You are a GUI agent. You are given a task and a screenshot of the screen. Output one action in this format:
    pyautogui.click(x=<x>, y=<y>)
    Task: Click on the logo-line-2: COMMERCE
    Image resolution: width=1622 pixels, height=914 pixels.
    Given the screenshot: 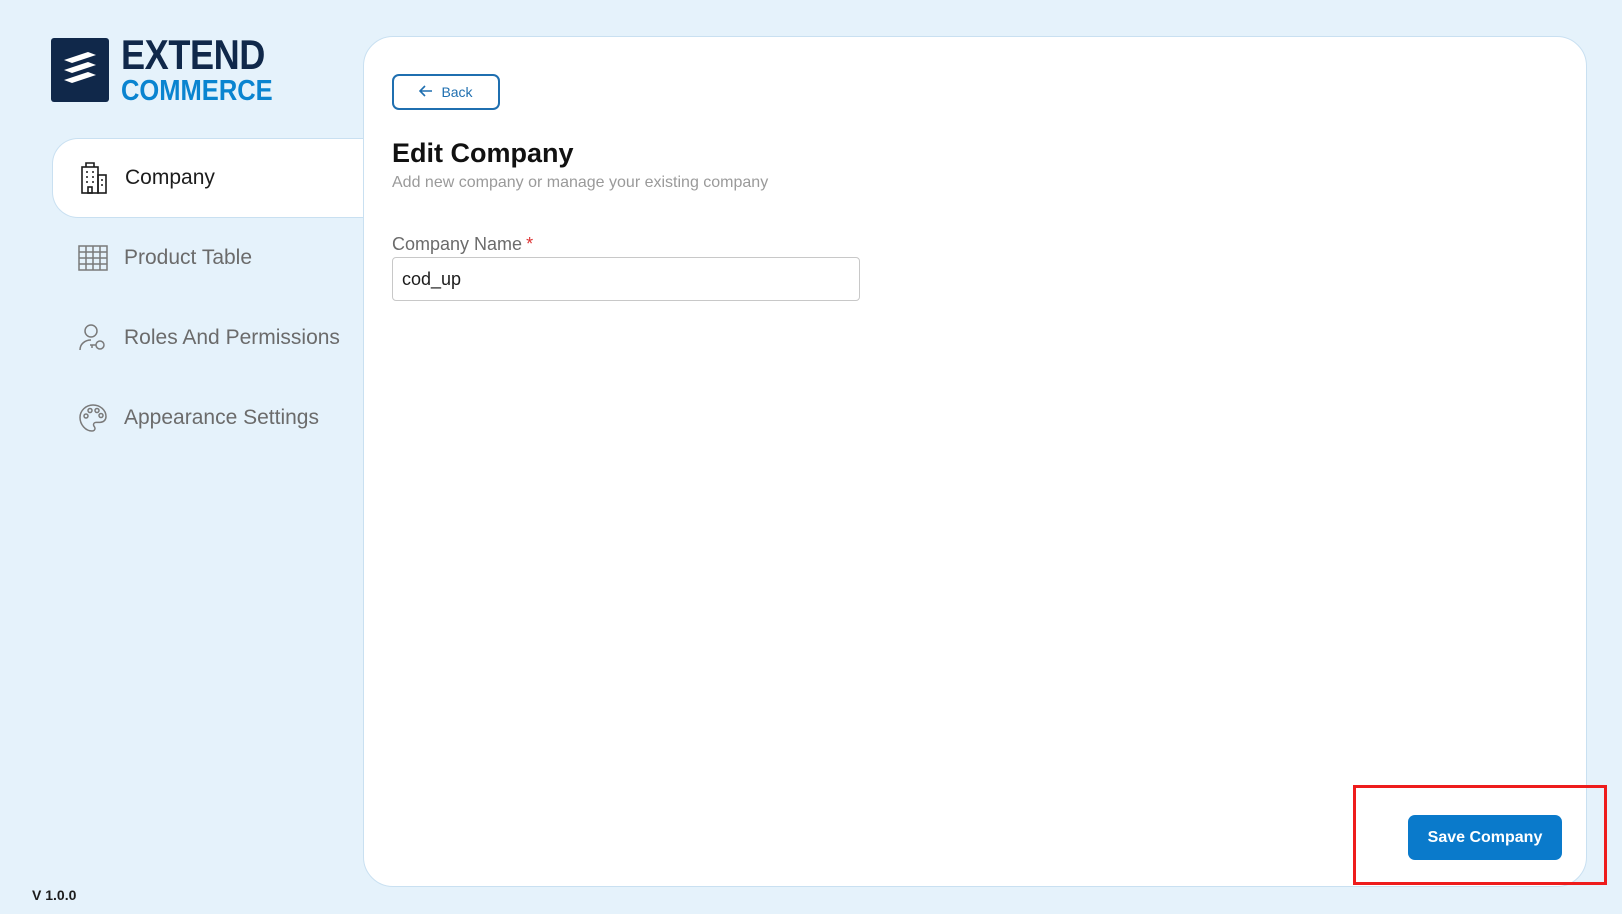 What is the action you would take?
    pyautogui.click(x=197, y=91)
    